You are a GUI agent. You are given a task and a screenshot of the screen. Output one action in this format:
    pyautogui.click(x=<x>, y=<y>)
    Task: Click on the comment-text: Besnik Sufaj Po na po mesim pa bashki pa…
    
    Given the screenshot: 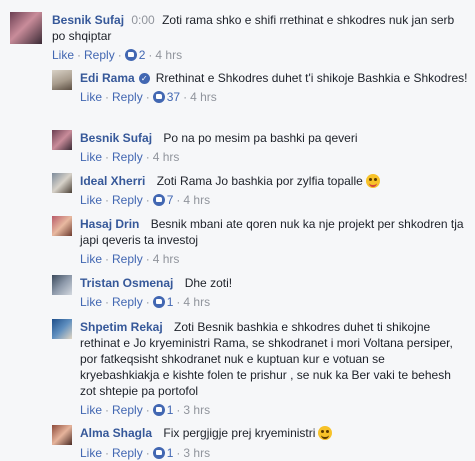 What is the action you would take?
    pyautogui.click(x=275, y=138)
    